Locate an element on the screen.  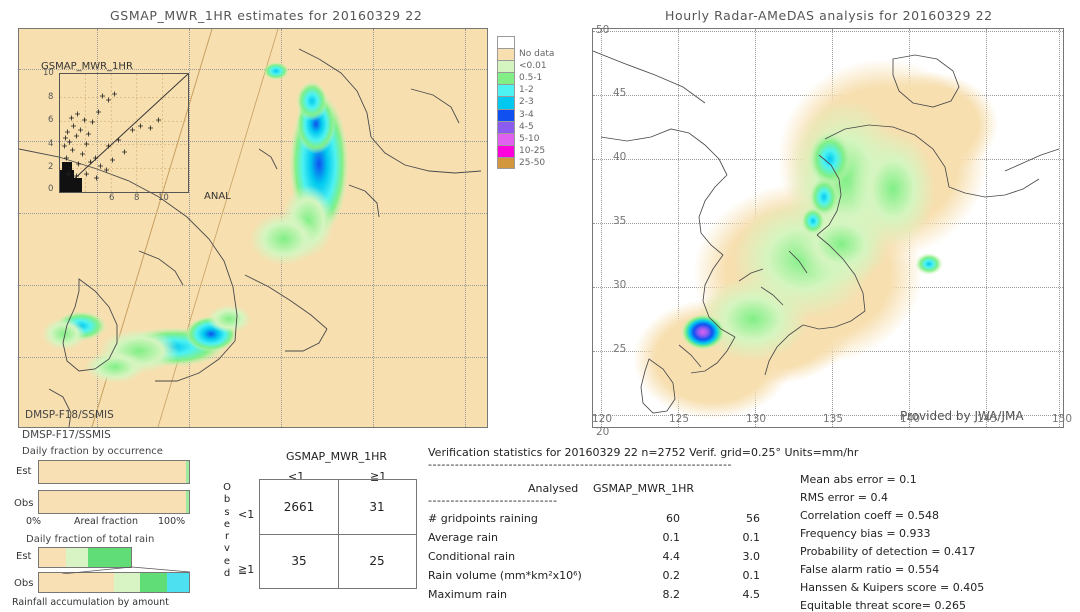
verification-row-label: Conditional rain is located at coordinates (472, 556).